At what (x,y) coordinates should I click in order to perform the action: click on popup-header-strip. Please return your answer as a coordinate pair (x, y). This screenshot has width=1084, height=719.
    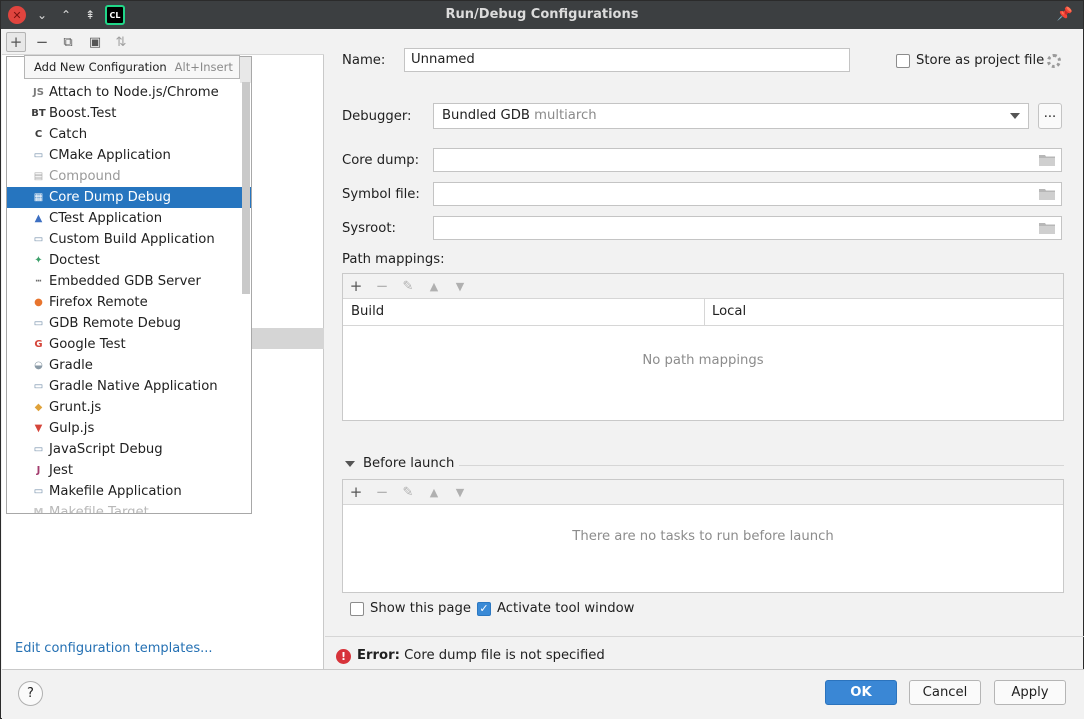
    Looking at the image, I should click on (245, 70).